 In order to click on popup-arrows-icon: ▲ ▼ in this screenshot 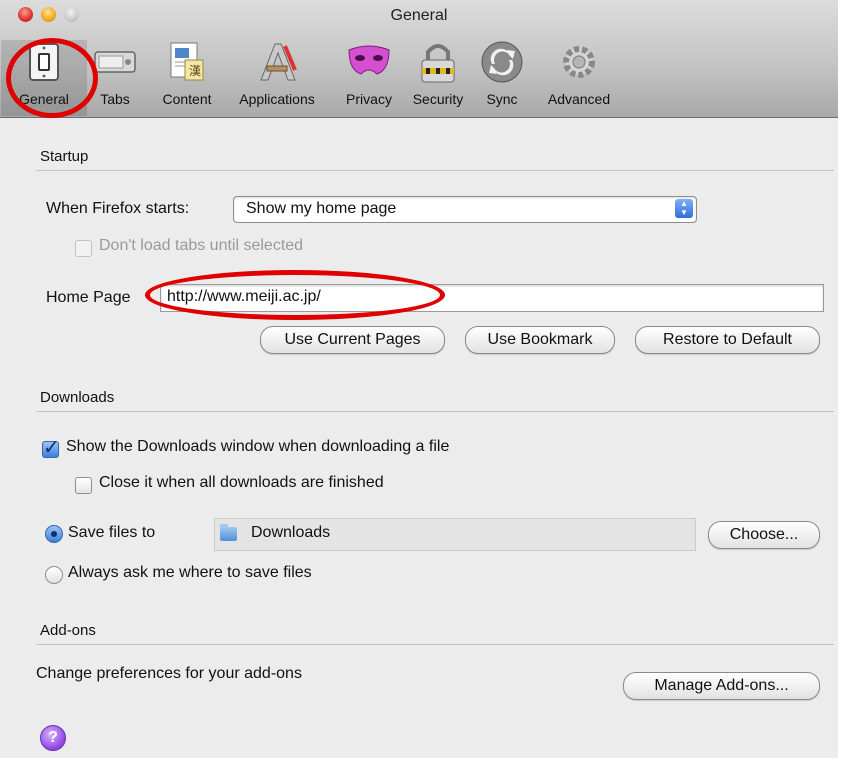, I will do `click(684, 208)`.